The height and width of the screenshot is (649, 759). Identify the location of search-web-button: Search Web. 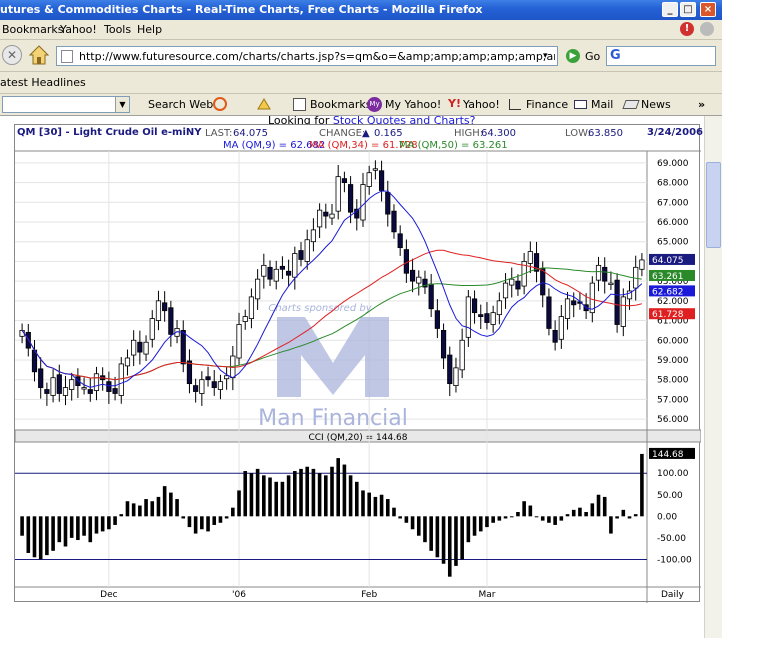
(180, 104).